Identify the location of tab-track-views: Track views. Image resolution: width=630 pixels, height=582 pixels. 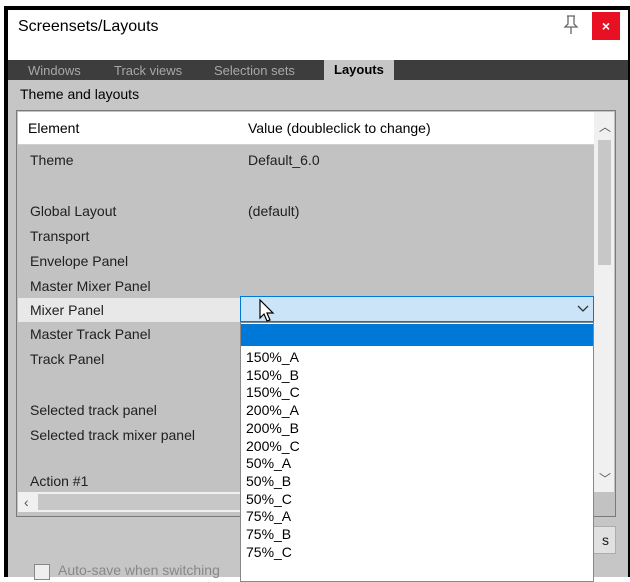
(148, 71).